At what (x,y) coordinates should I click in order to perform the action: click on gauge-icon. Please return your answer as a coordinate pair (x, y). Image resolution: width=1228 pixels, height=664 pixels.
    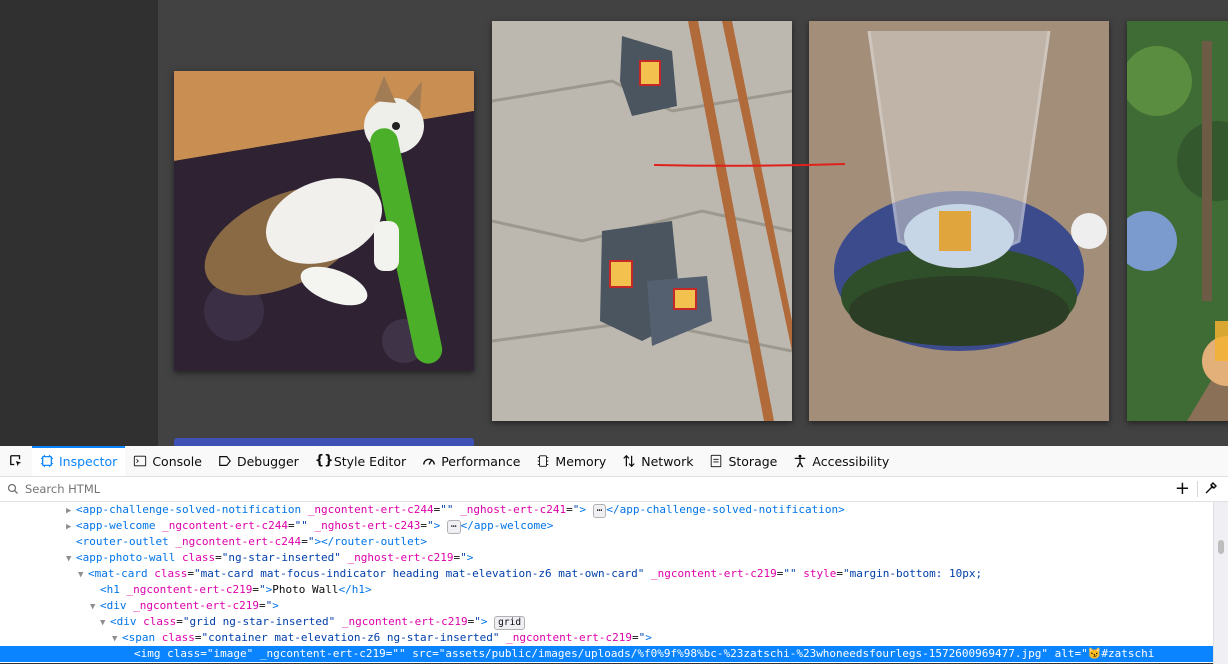
    Looking at the image, I should click on (429, 461).